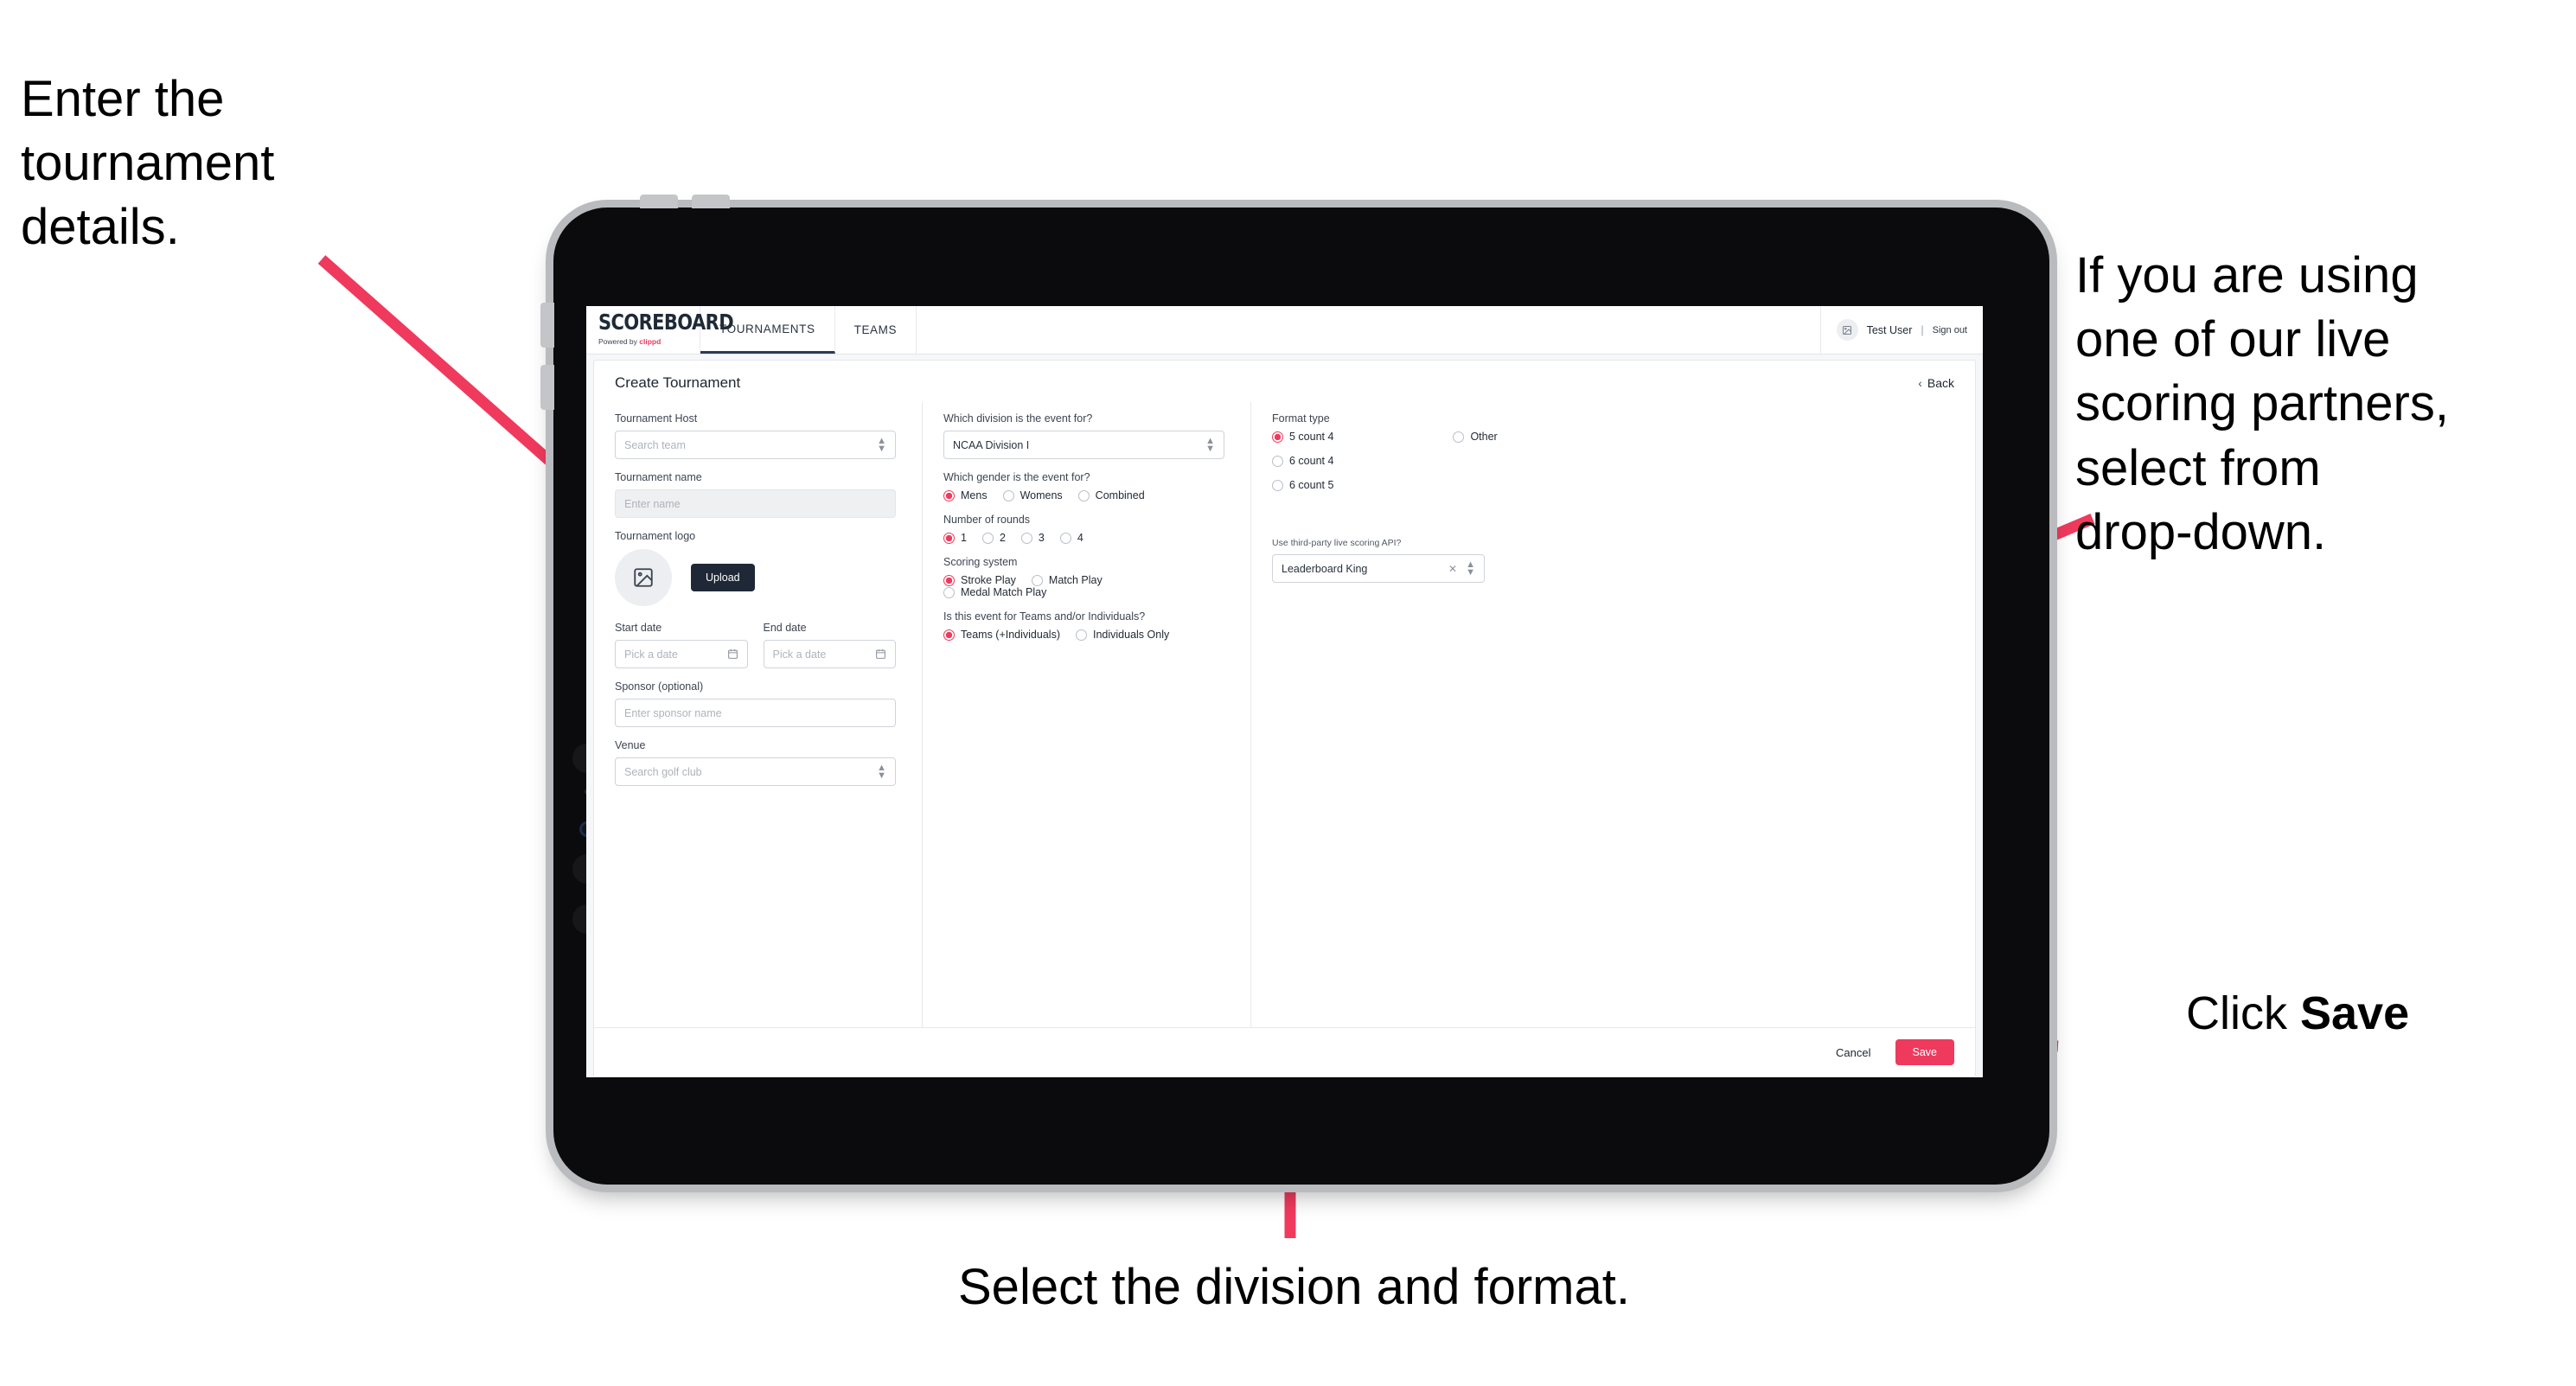 The height and width of the screenshot is (1386, 2576). I want to click on radio-gender-mens: Mens, so click(965, 495).